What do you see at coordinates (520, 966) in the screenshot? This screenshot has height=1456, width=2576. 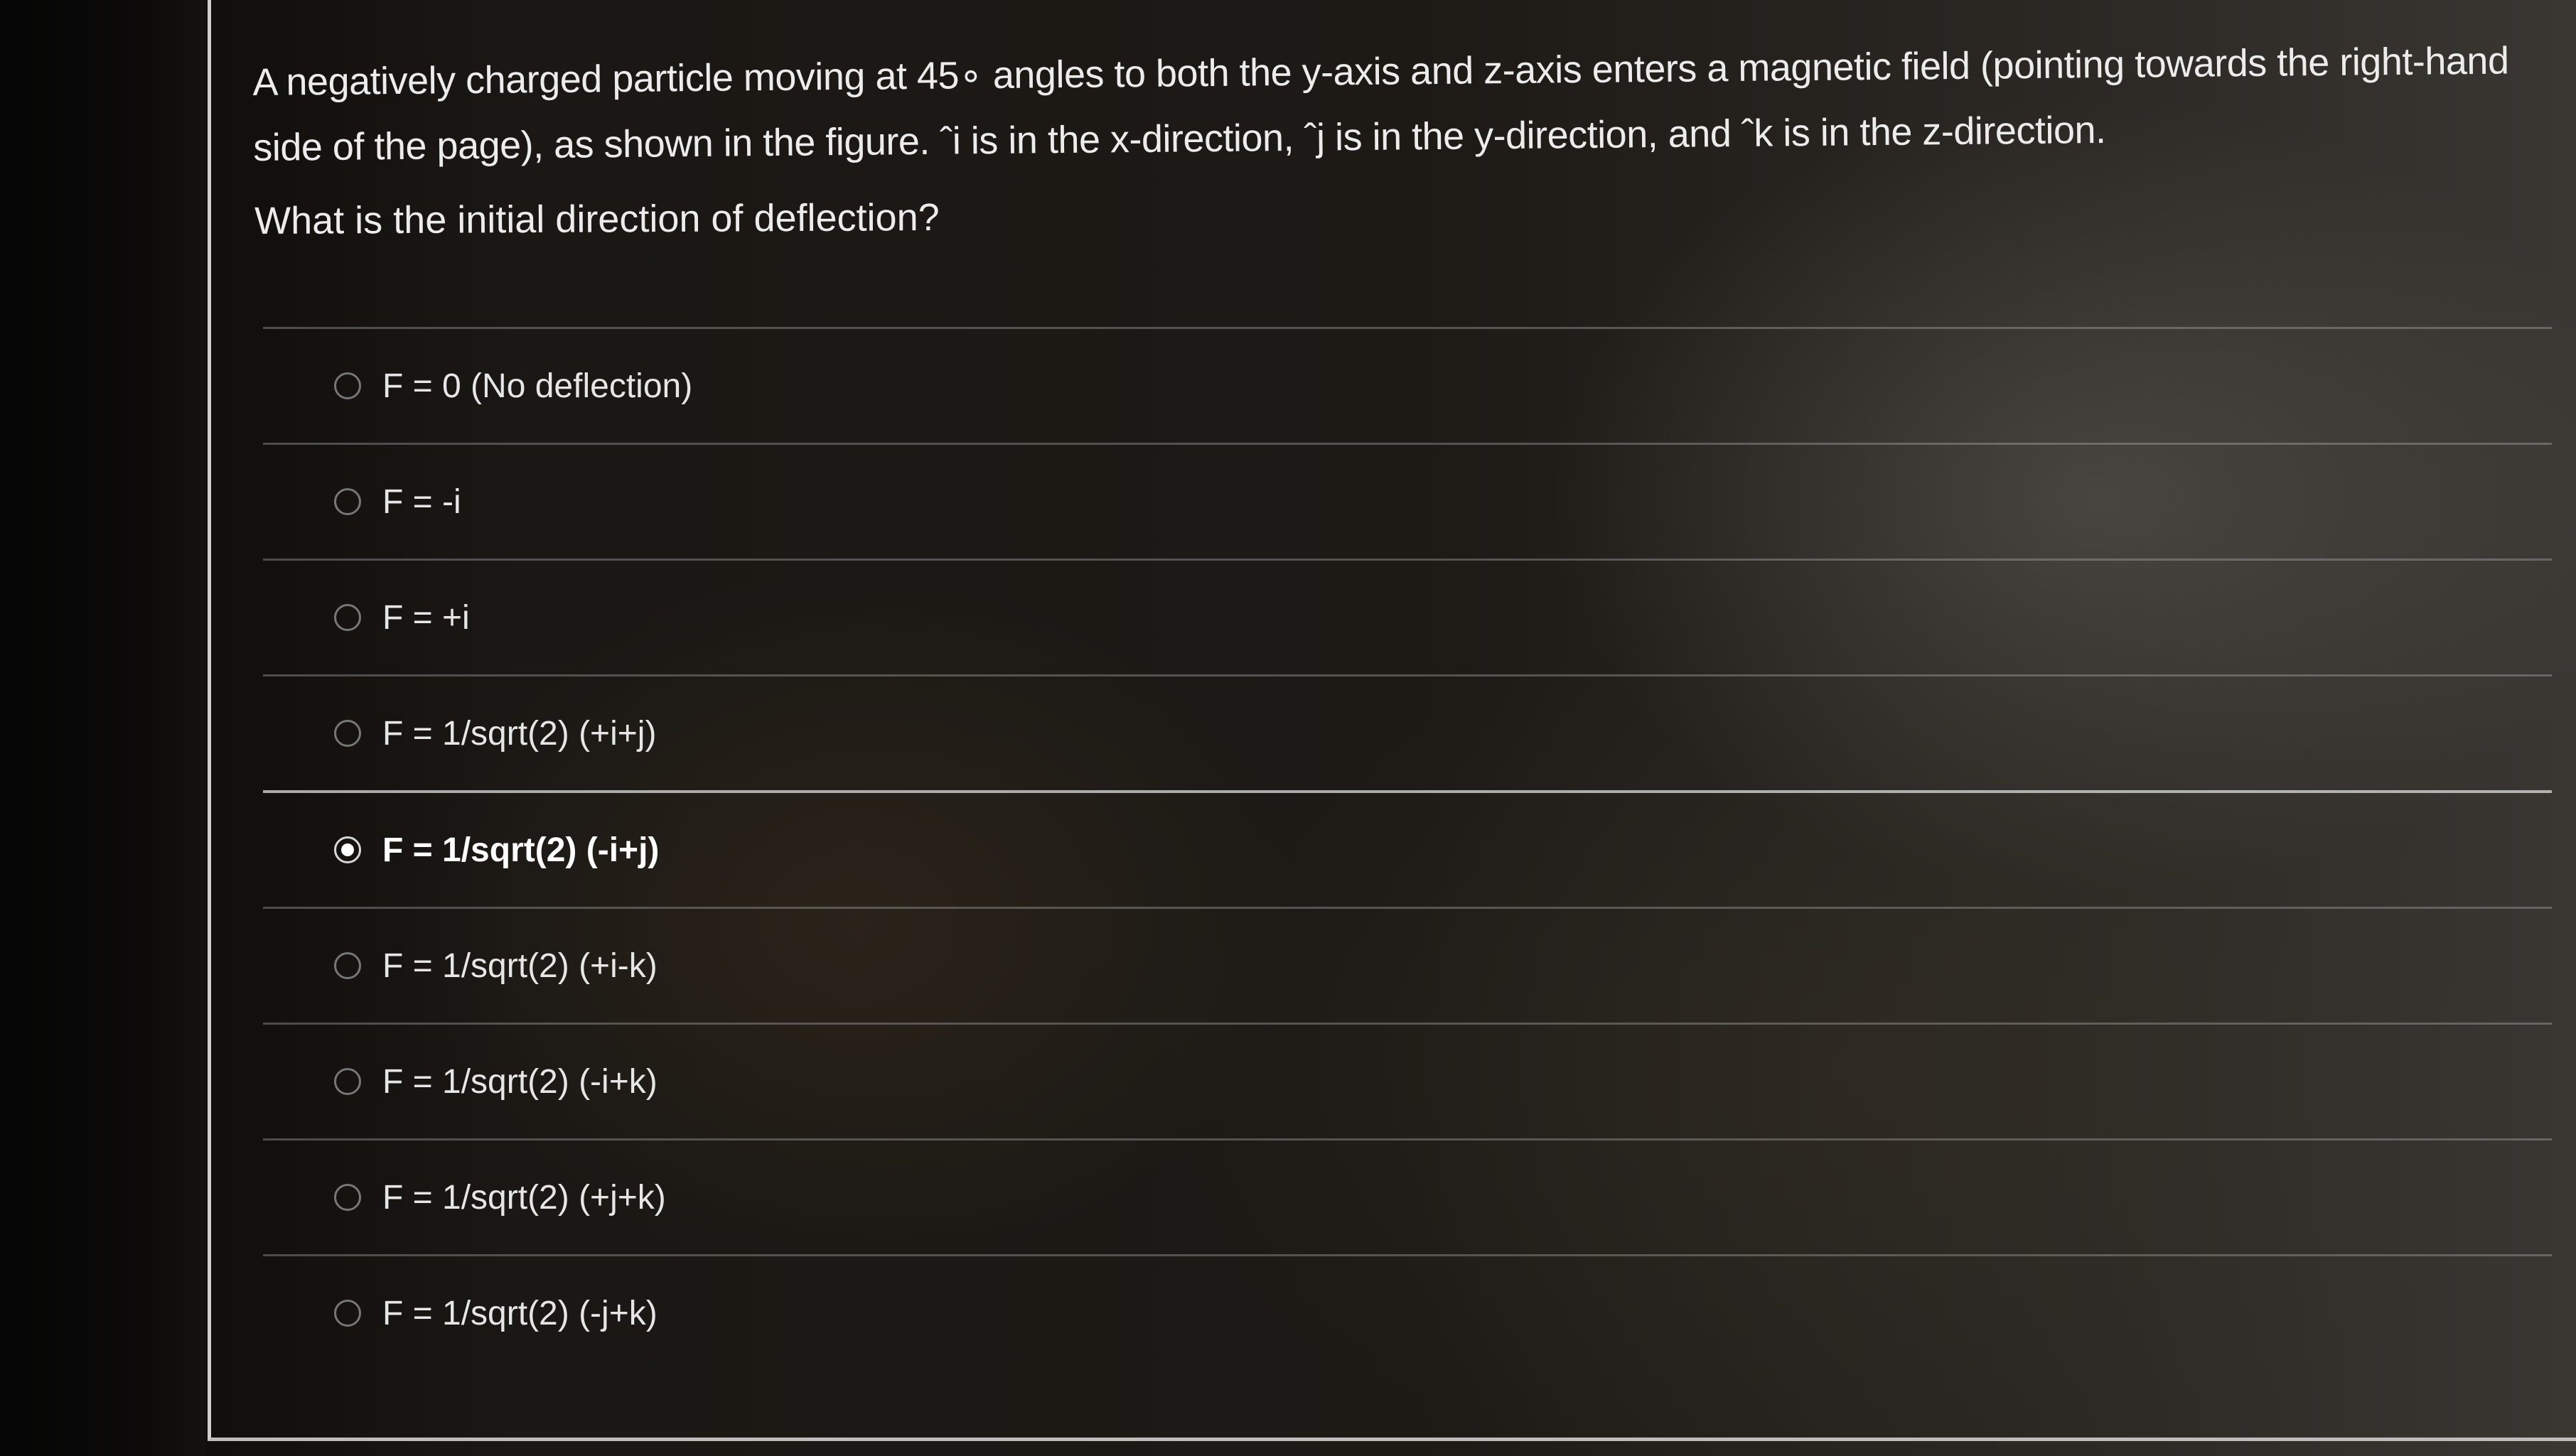 I see `option-label: F = 1/sqrt(2) (+i-k)` at bounding box center [520, 966].